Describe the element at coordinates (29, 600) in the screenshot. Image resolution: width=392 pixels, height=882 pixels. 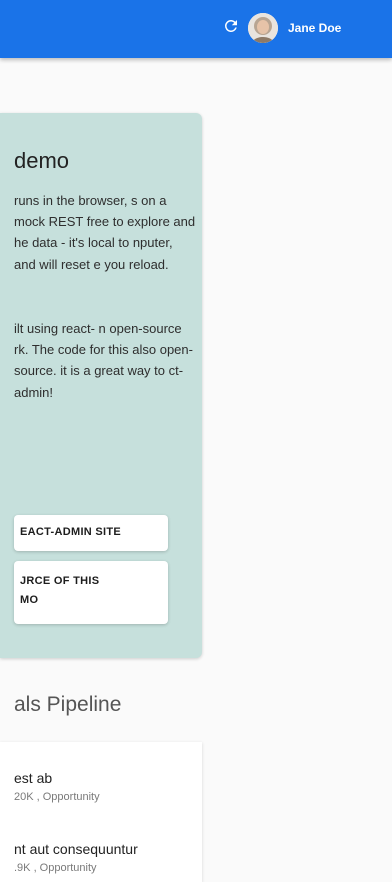
I see `demo-source-label-line2: MO` at that location.